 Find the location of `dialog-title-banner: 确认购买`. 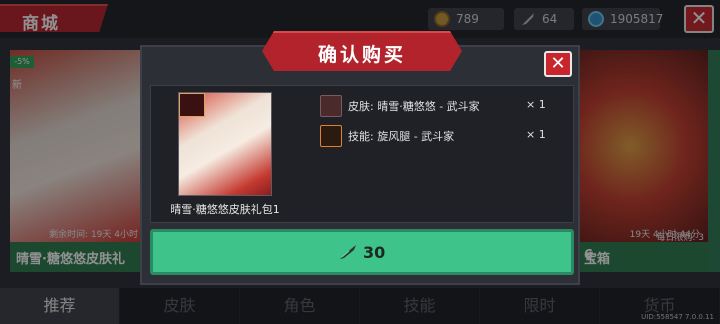

dialog-title-banner: 确认购买 is located at coordinates (362, 51).